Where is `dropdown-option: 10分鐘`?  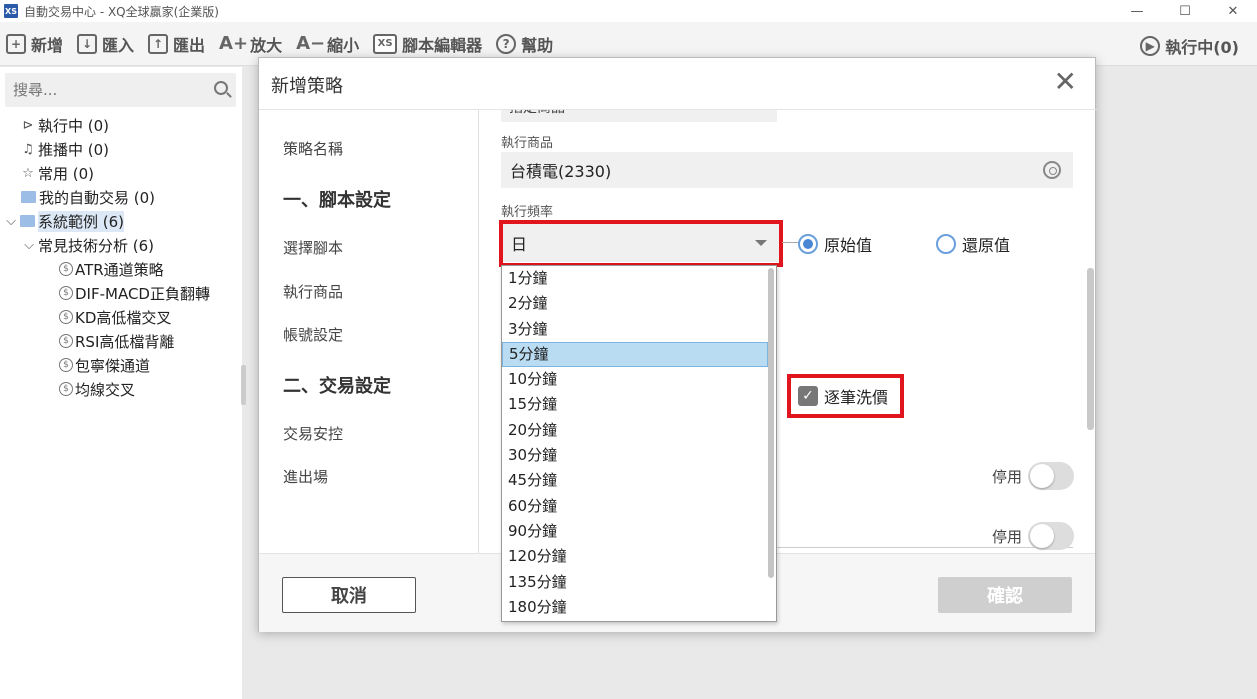 dropdown-option: 10分鐘 is located at coordinates (635, 379).